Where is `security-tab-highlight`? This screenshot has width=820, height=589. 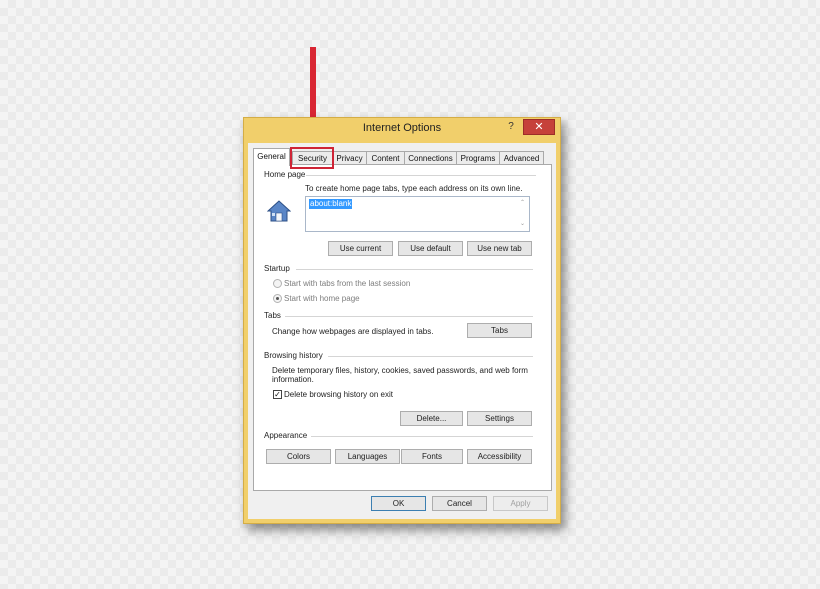
security-tab-highlight is located at coordinates (312, 158).